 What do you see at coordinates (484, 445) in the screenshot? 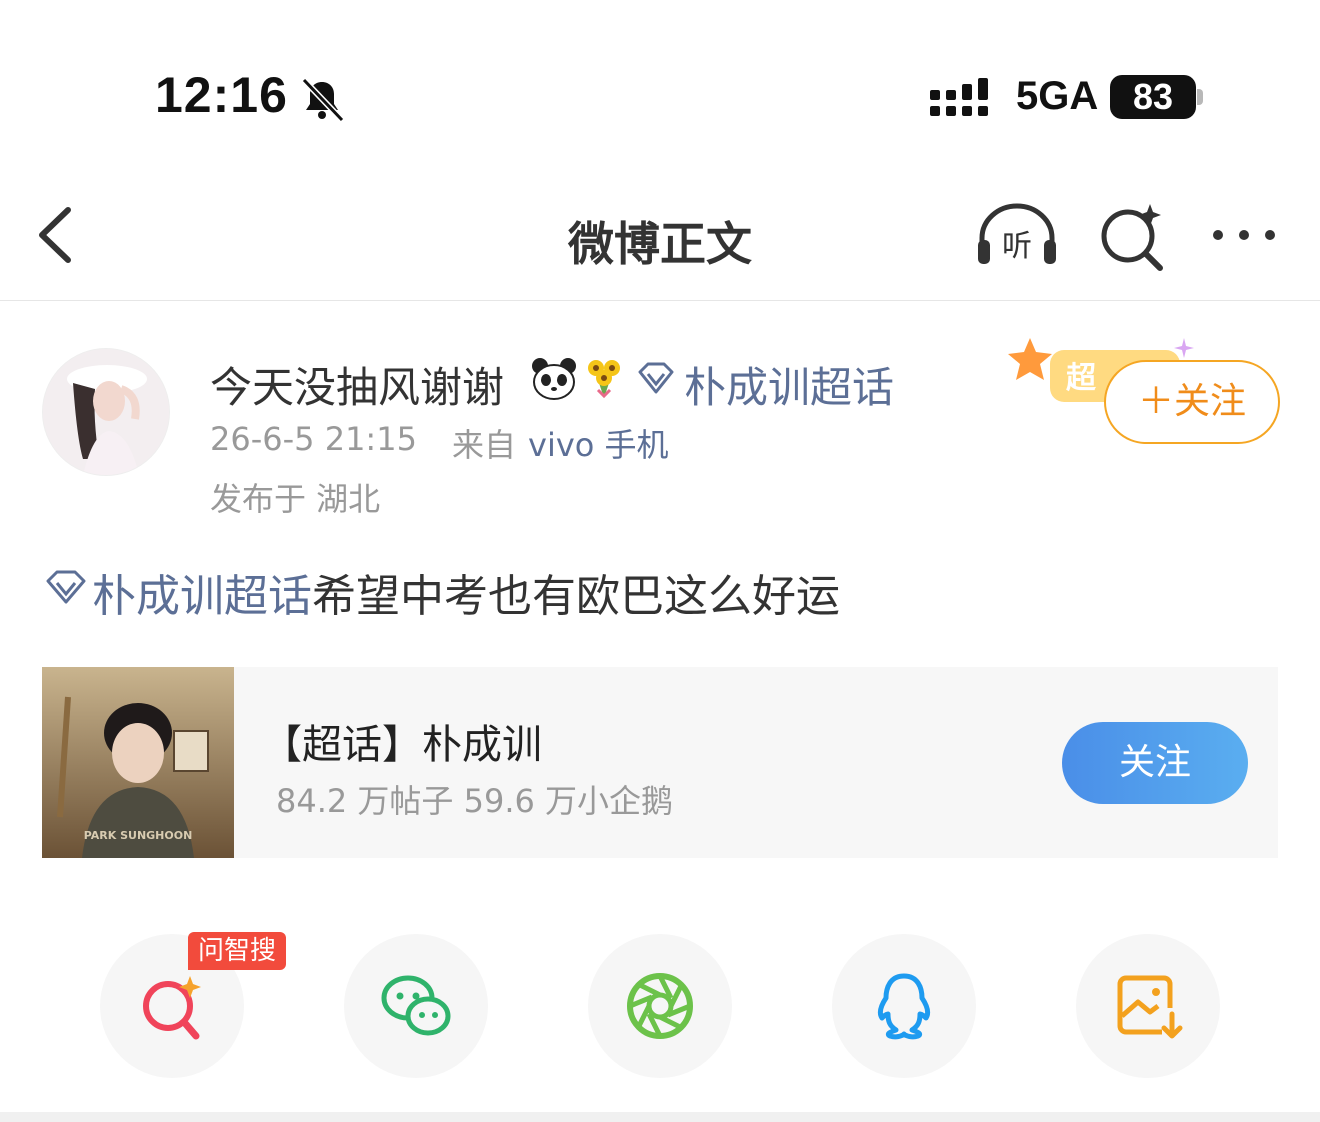
I see `post-from-label: 来自` at bounding box center [484, 445].